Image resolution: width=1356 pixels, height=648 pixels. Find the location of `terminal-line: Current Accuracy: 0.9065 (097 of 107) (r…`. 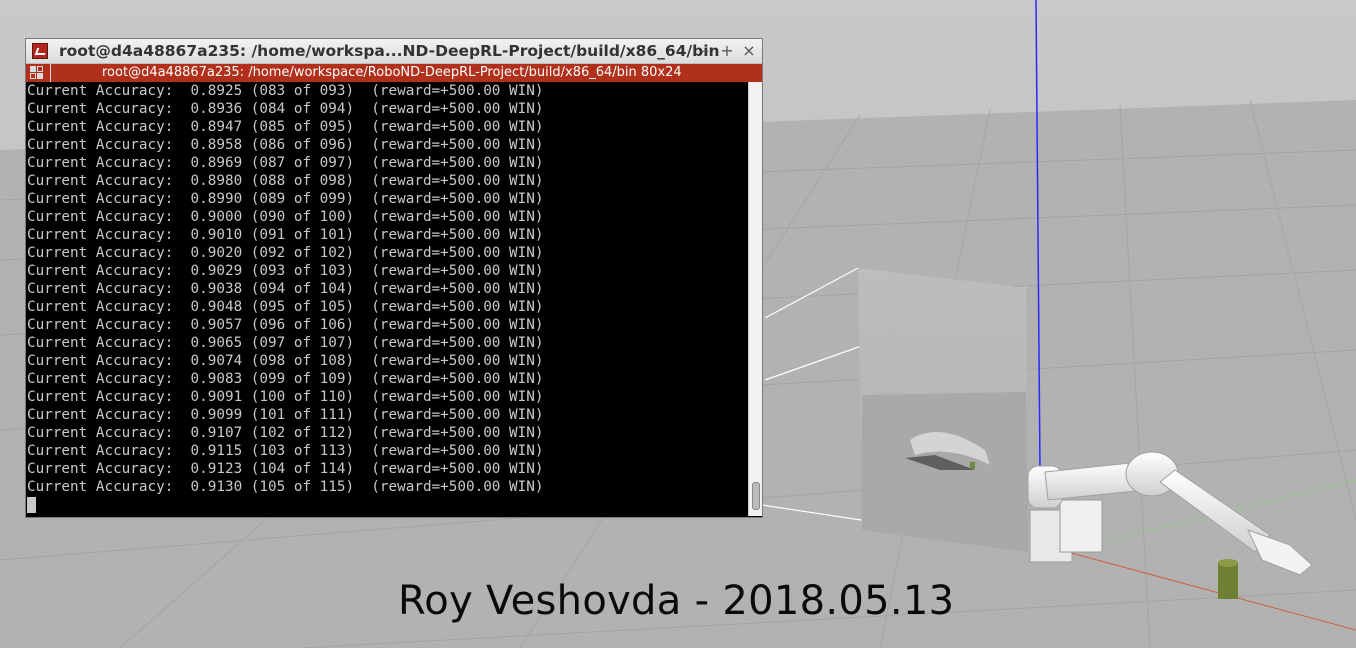

terminal-line: Current Accuracy: 0.9065 (097 of 107) (r… is located at coordinates (285, 343).